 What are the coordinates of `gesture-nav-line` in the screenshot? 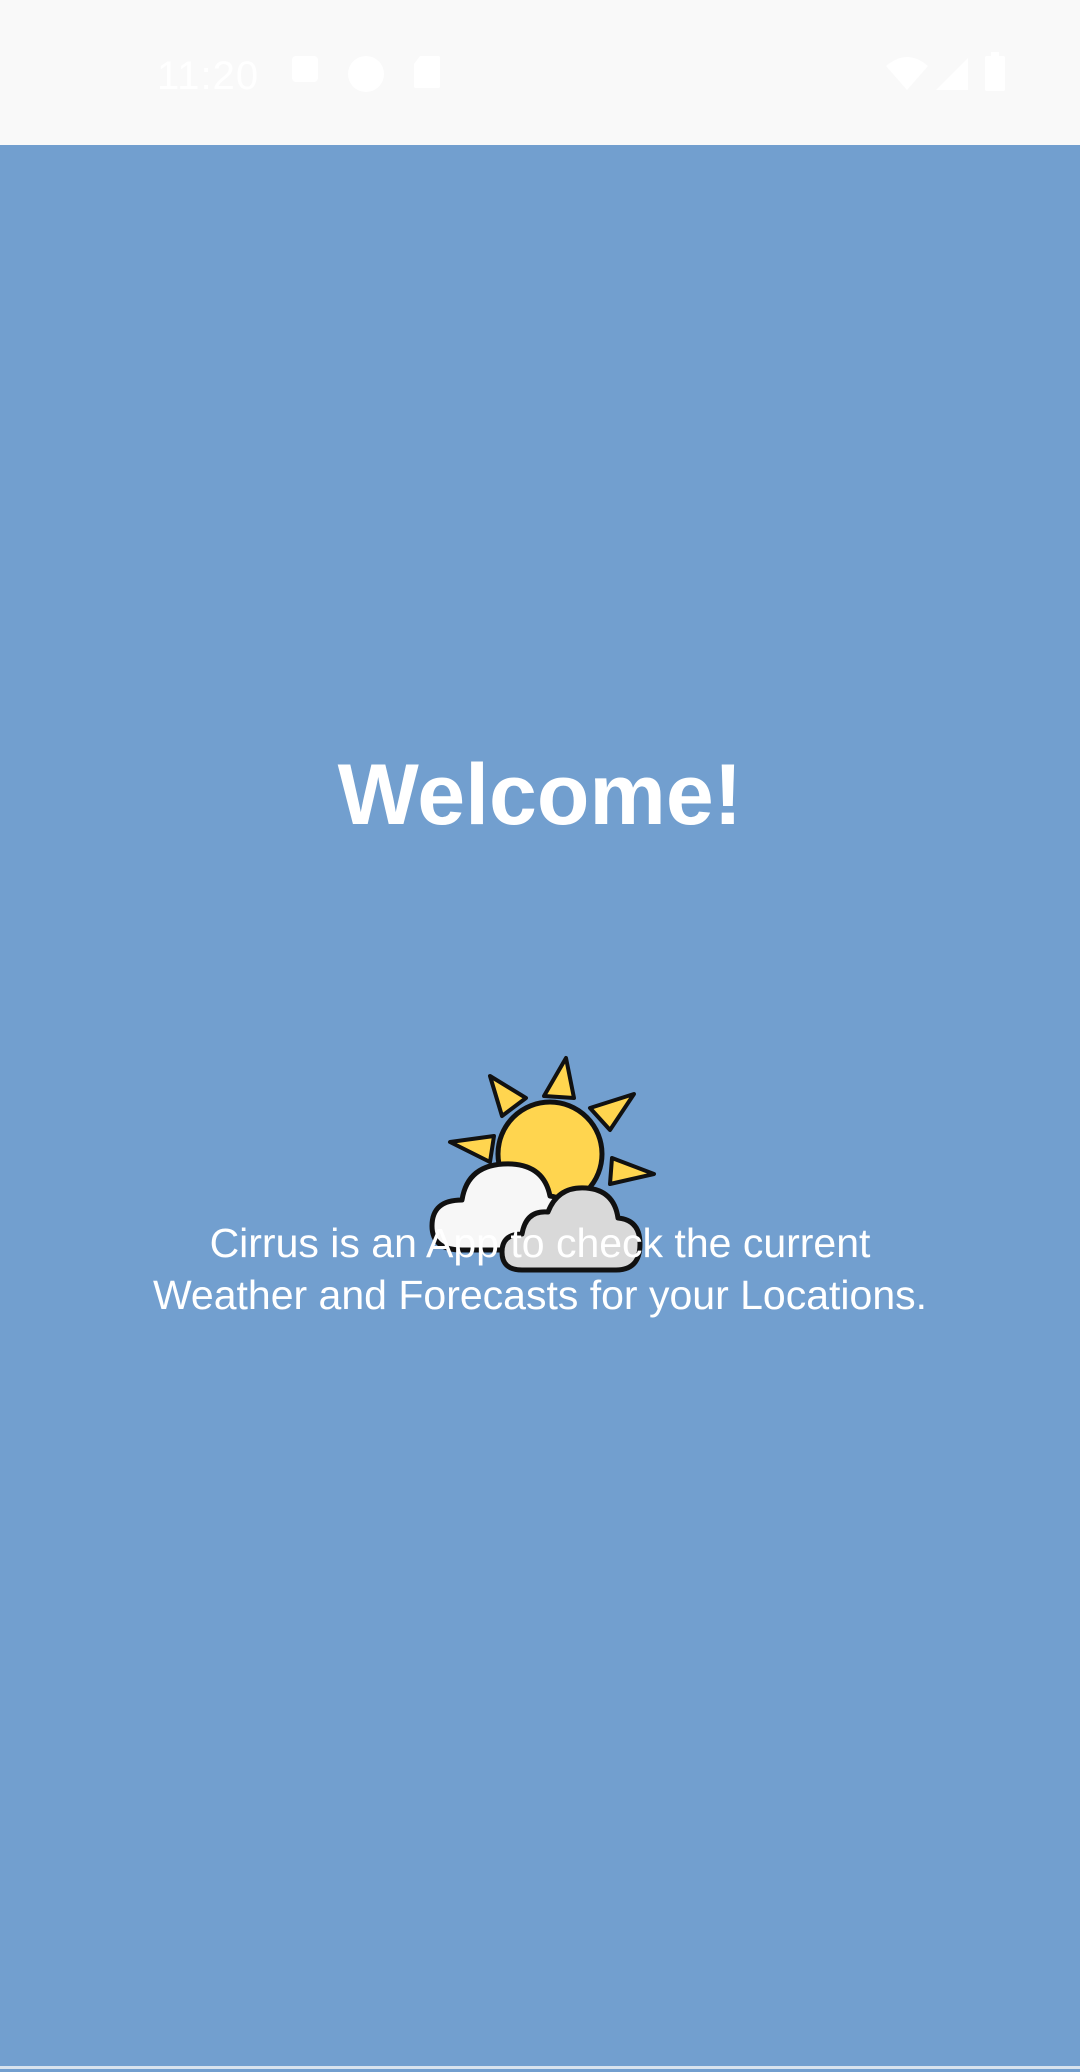 It's located at (540, 2067).